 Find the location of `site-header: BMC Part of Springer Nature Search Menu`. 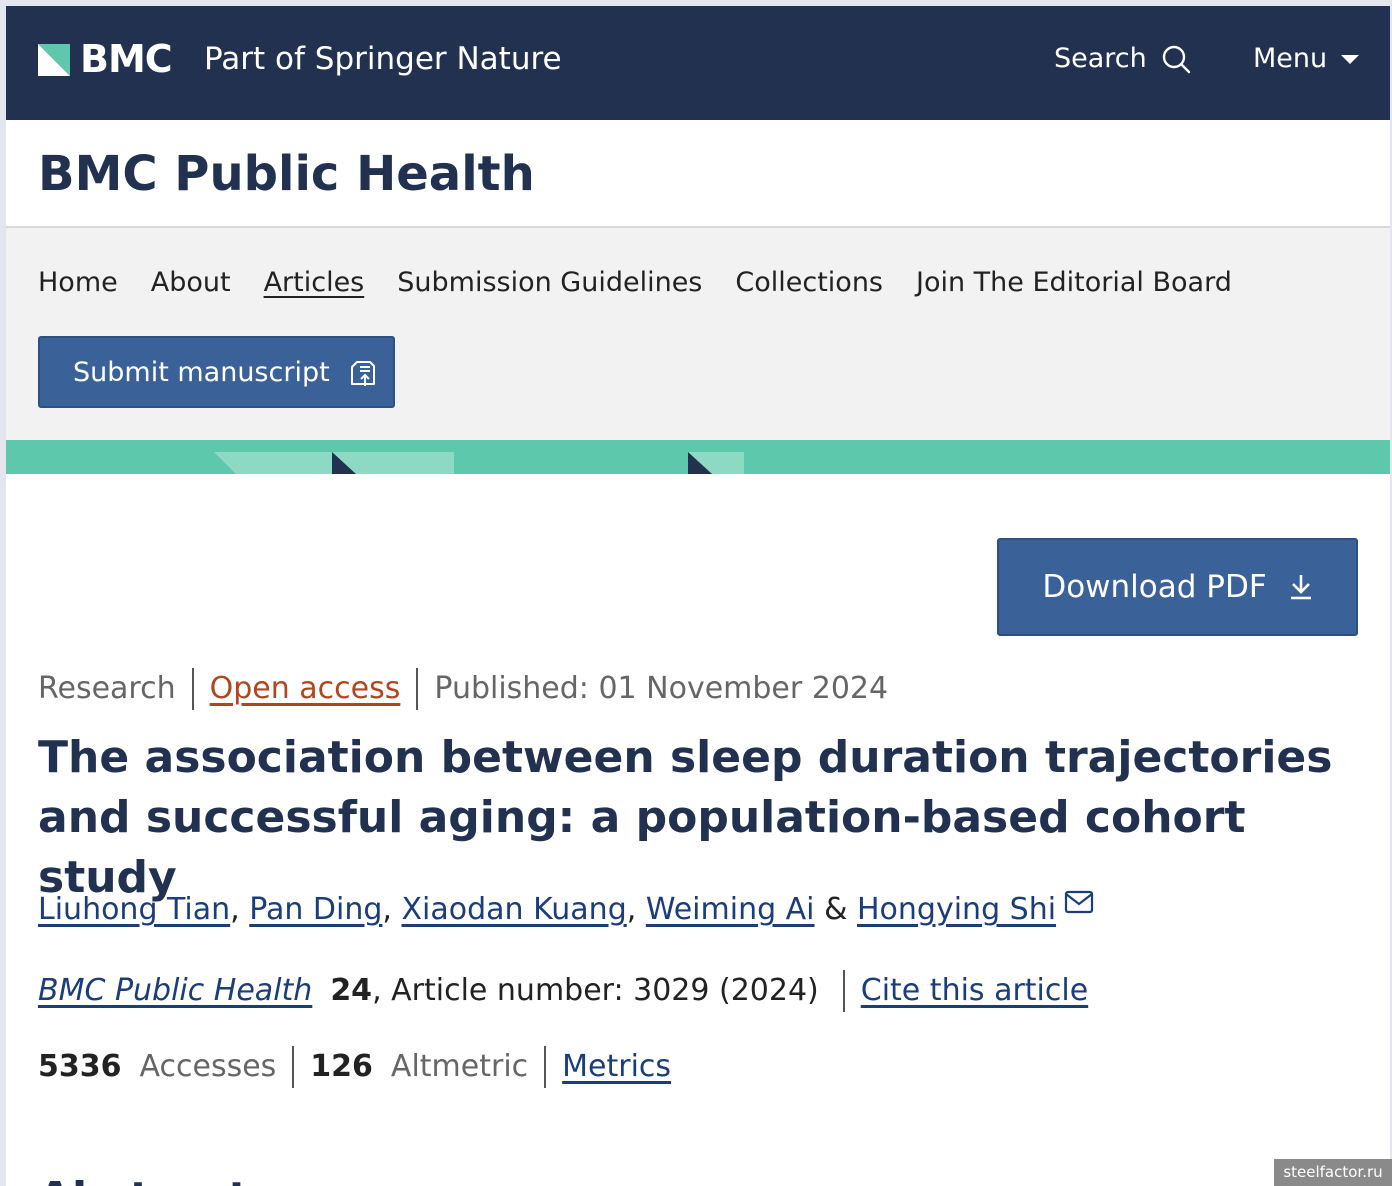

site-header: BMC Part of Springer Nature Search Menu is located at coordinates (698, 63).